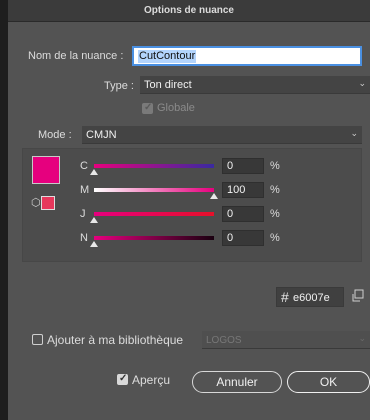 Image resolution: width=370 pixels, height=420 pixels. What do you see at coordinates (286, 340) in the screenshot?
I see `library-select: LOGOS ⌄` at bounding box center [286, 340].